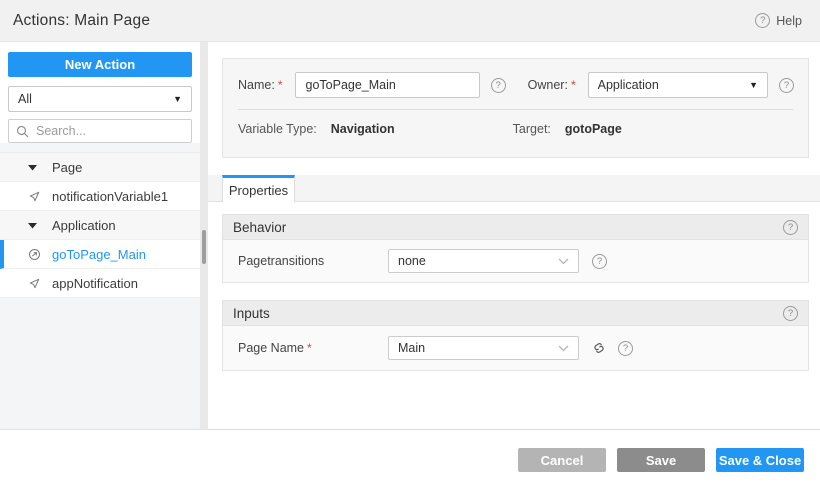 Image resolution: width=820 pixels, height=488 pixels. I want to click on inputs-section-body: Page Name * Main ?, so click(515, 348).